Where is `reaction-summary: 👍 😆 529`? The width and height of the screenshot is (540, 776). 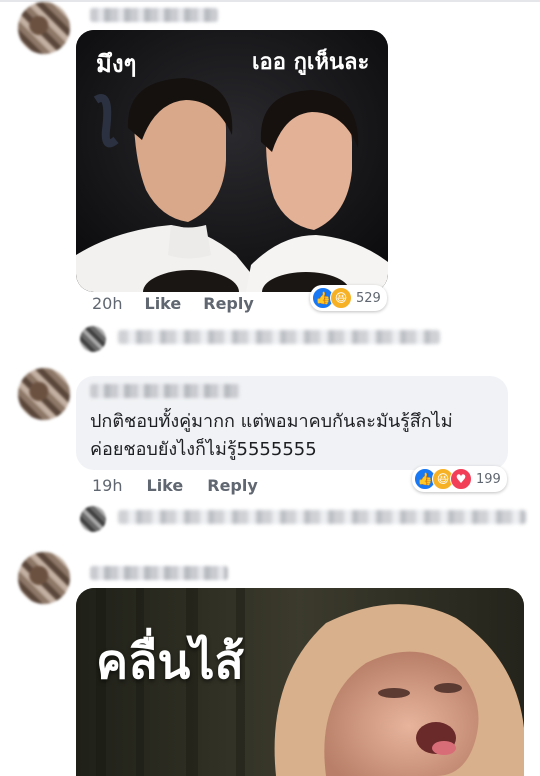 reaction-summary: 👍 😆 529 is located at coordinates (348, 298).